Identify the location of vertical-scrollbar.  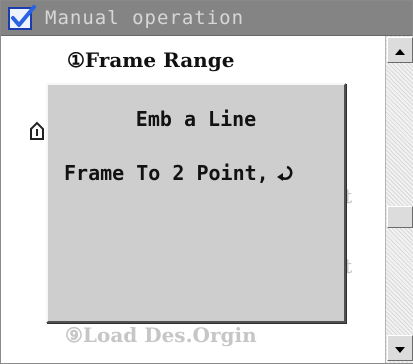
(399, 199).